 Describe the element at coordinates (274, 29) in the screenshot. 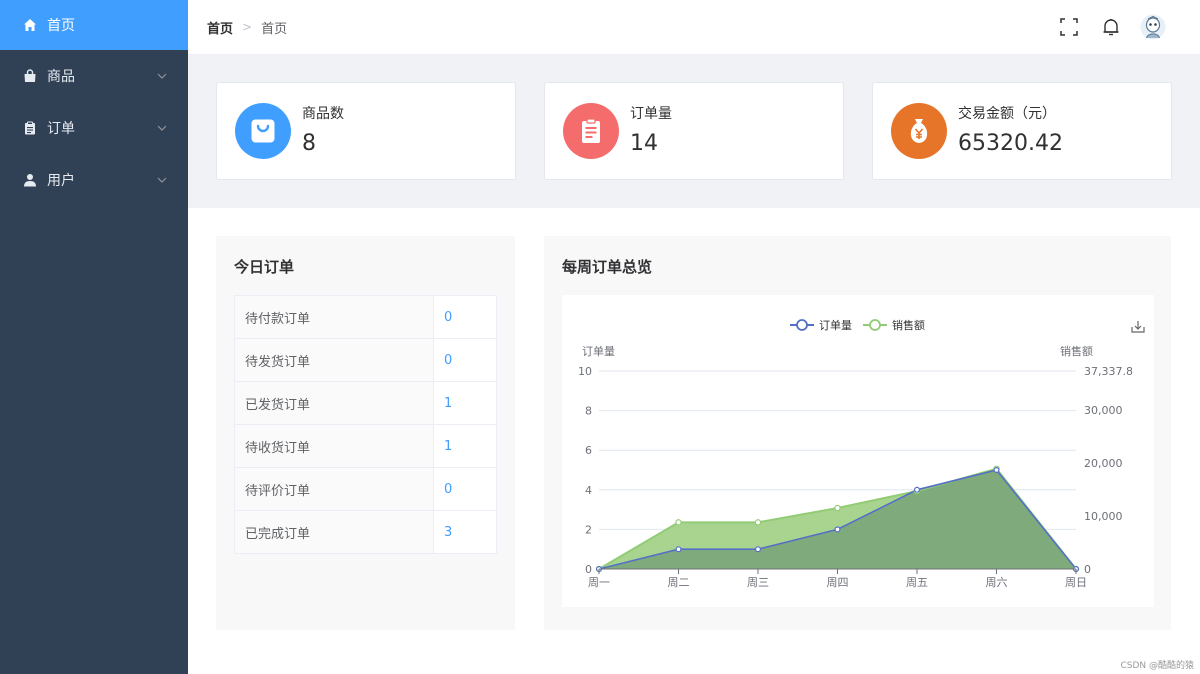

I see `breadcrumb-item-current: 首页` at that location.